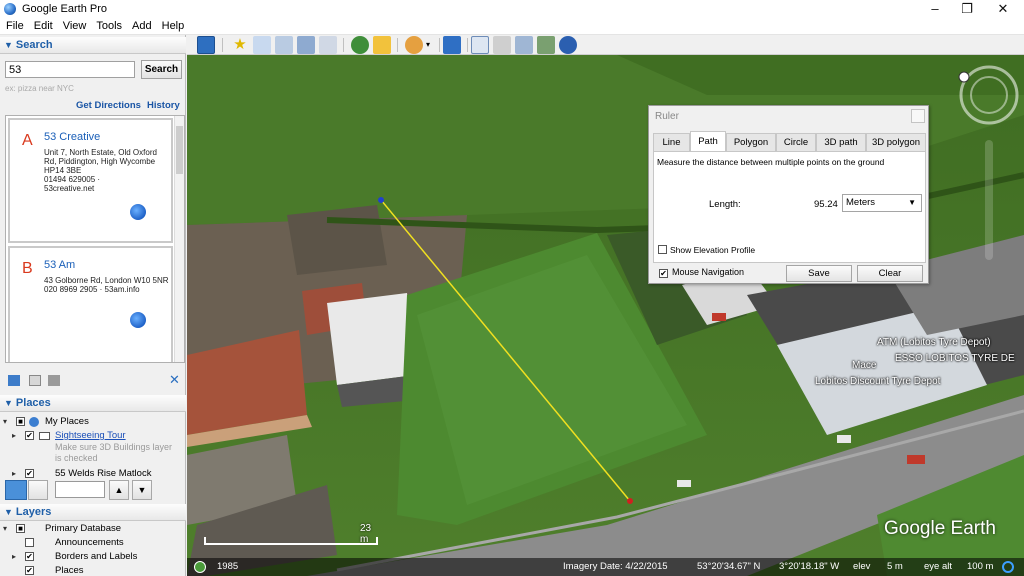 The height and width of the screenshot is (576, 1024). Describe the element at coordinates (142, 490) in the screenshot. I see `move-down-button: ▼` at that location.